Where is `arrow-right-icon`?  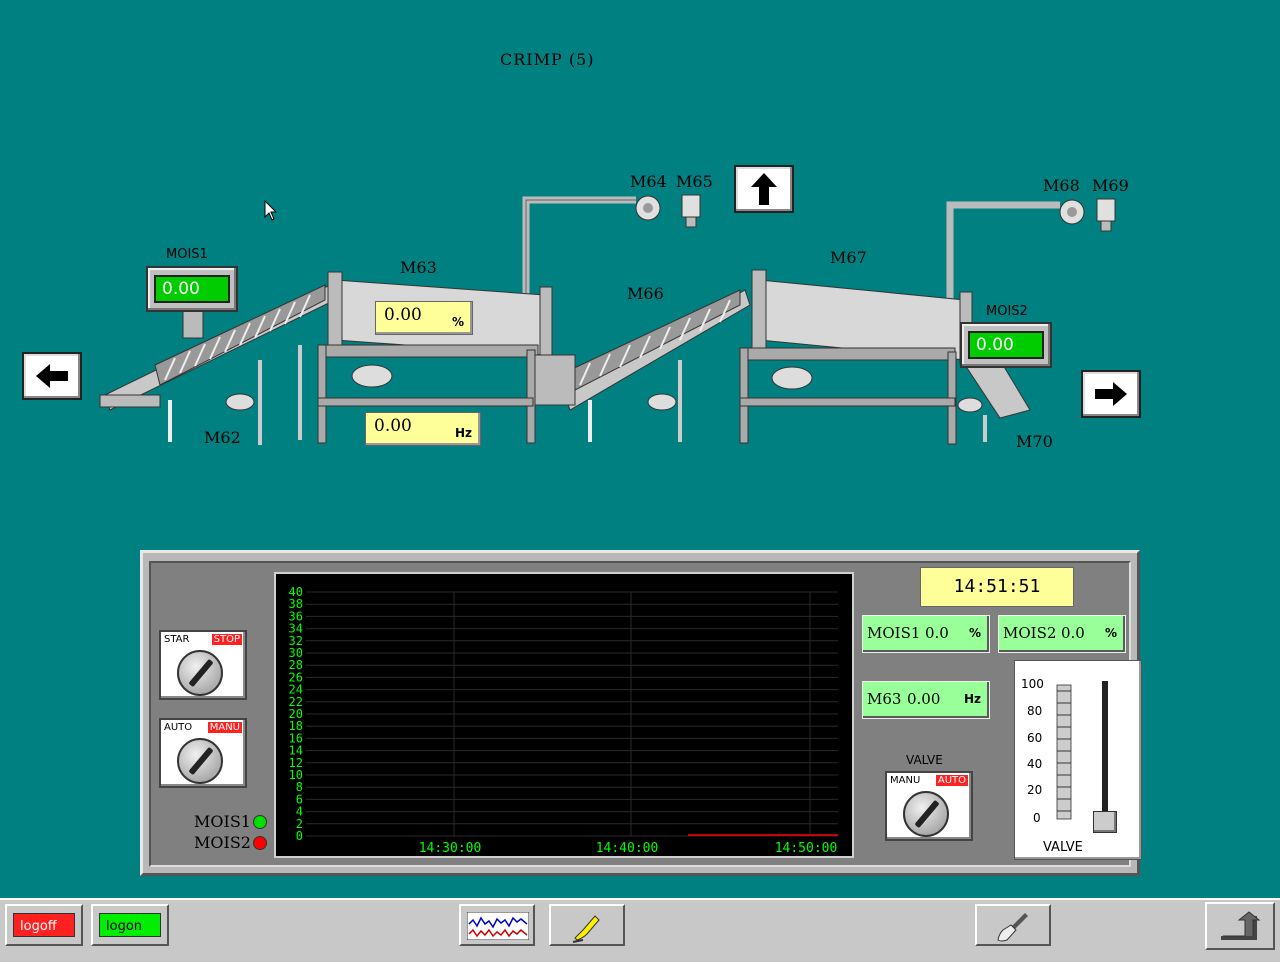 arrow-right-icon is located at coordinates (1111, 394).